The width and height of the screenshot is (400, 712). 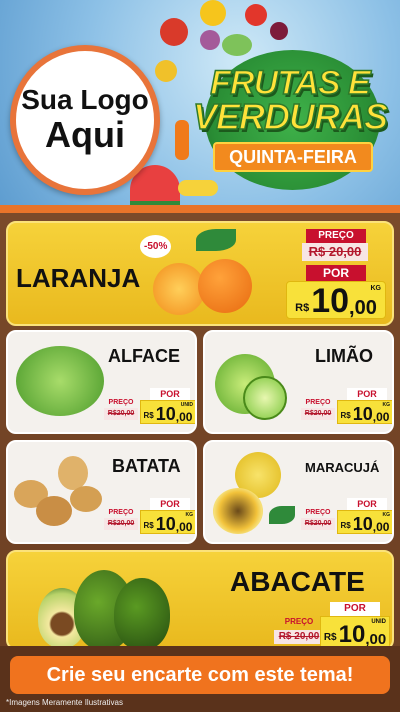 What do you see at coordinates (238, 511) in the screenshot?
I see `passion-fruit-half-icon` at bounding box center [238, 511].